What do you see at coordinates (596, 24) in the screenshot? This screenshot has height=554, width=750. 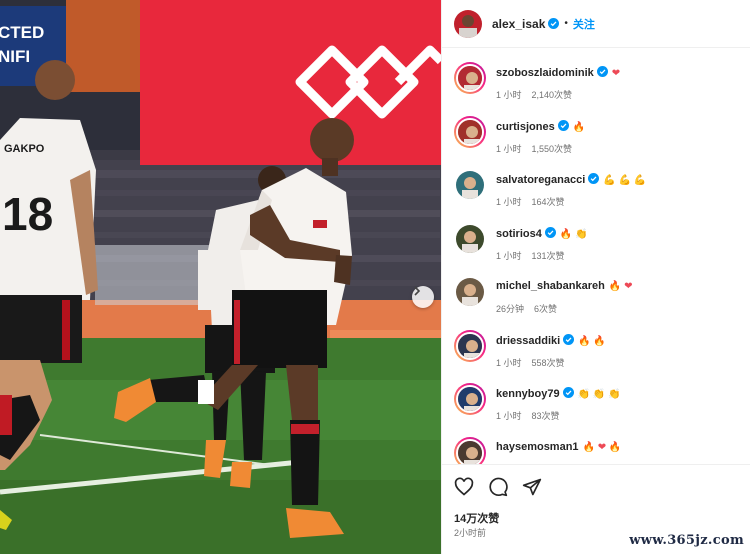 I see `post-header: alex_isak • 关注` at bounding box center [596, 24].